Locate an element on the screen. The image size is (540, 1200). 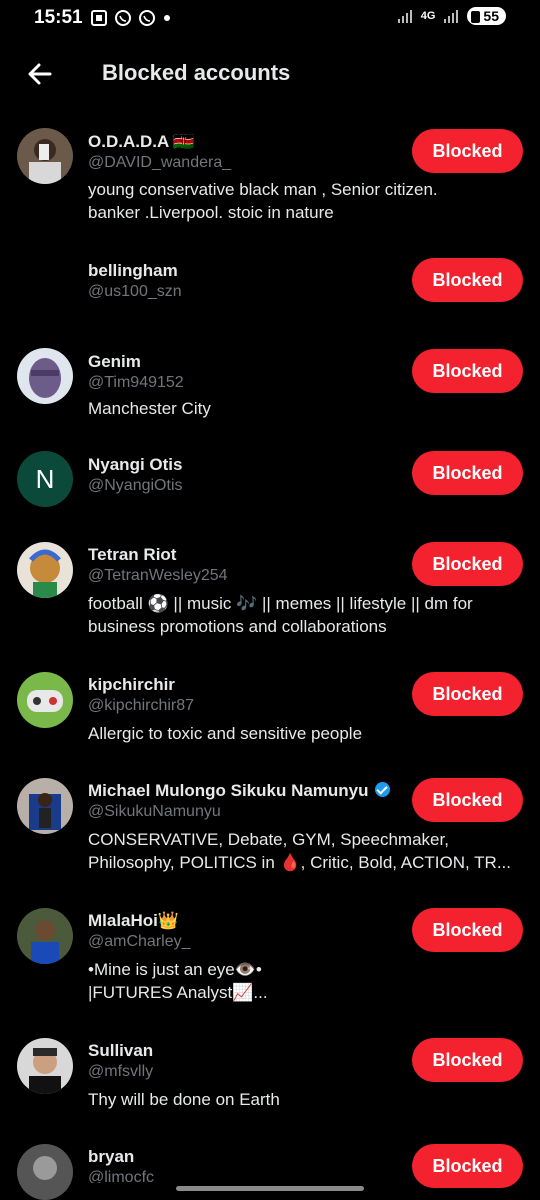
account-name: bryan is located at coordinates (111, 1156).